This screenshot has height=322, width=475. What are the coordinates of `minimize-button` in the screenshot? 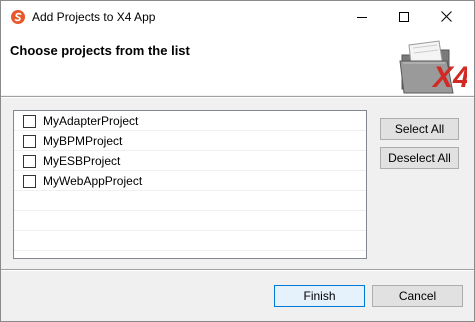 It's located at (362, 16).